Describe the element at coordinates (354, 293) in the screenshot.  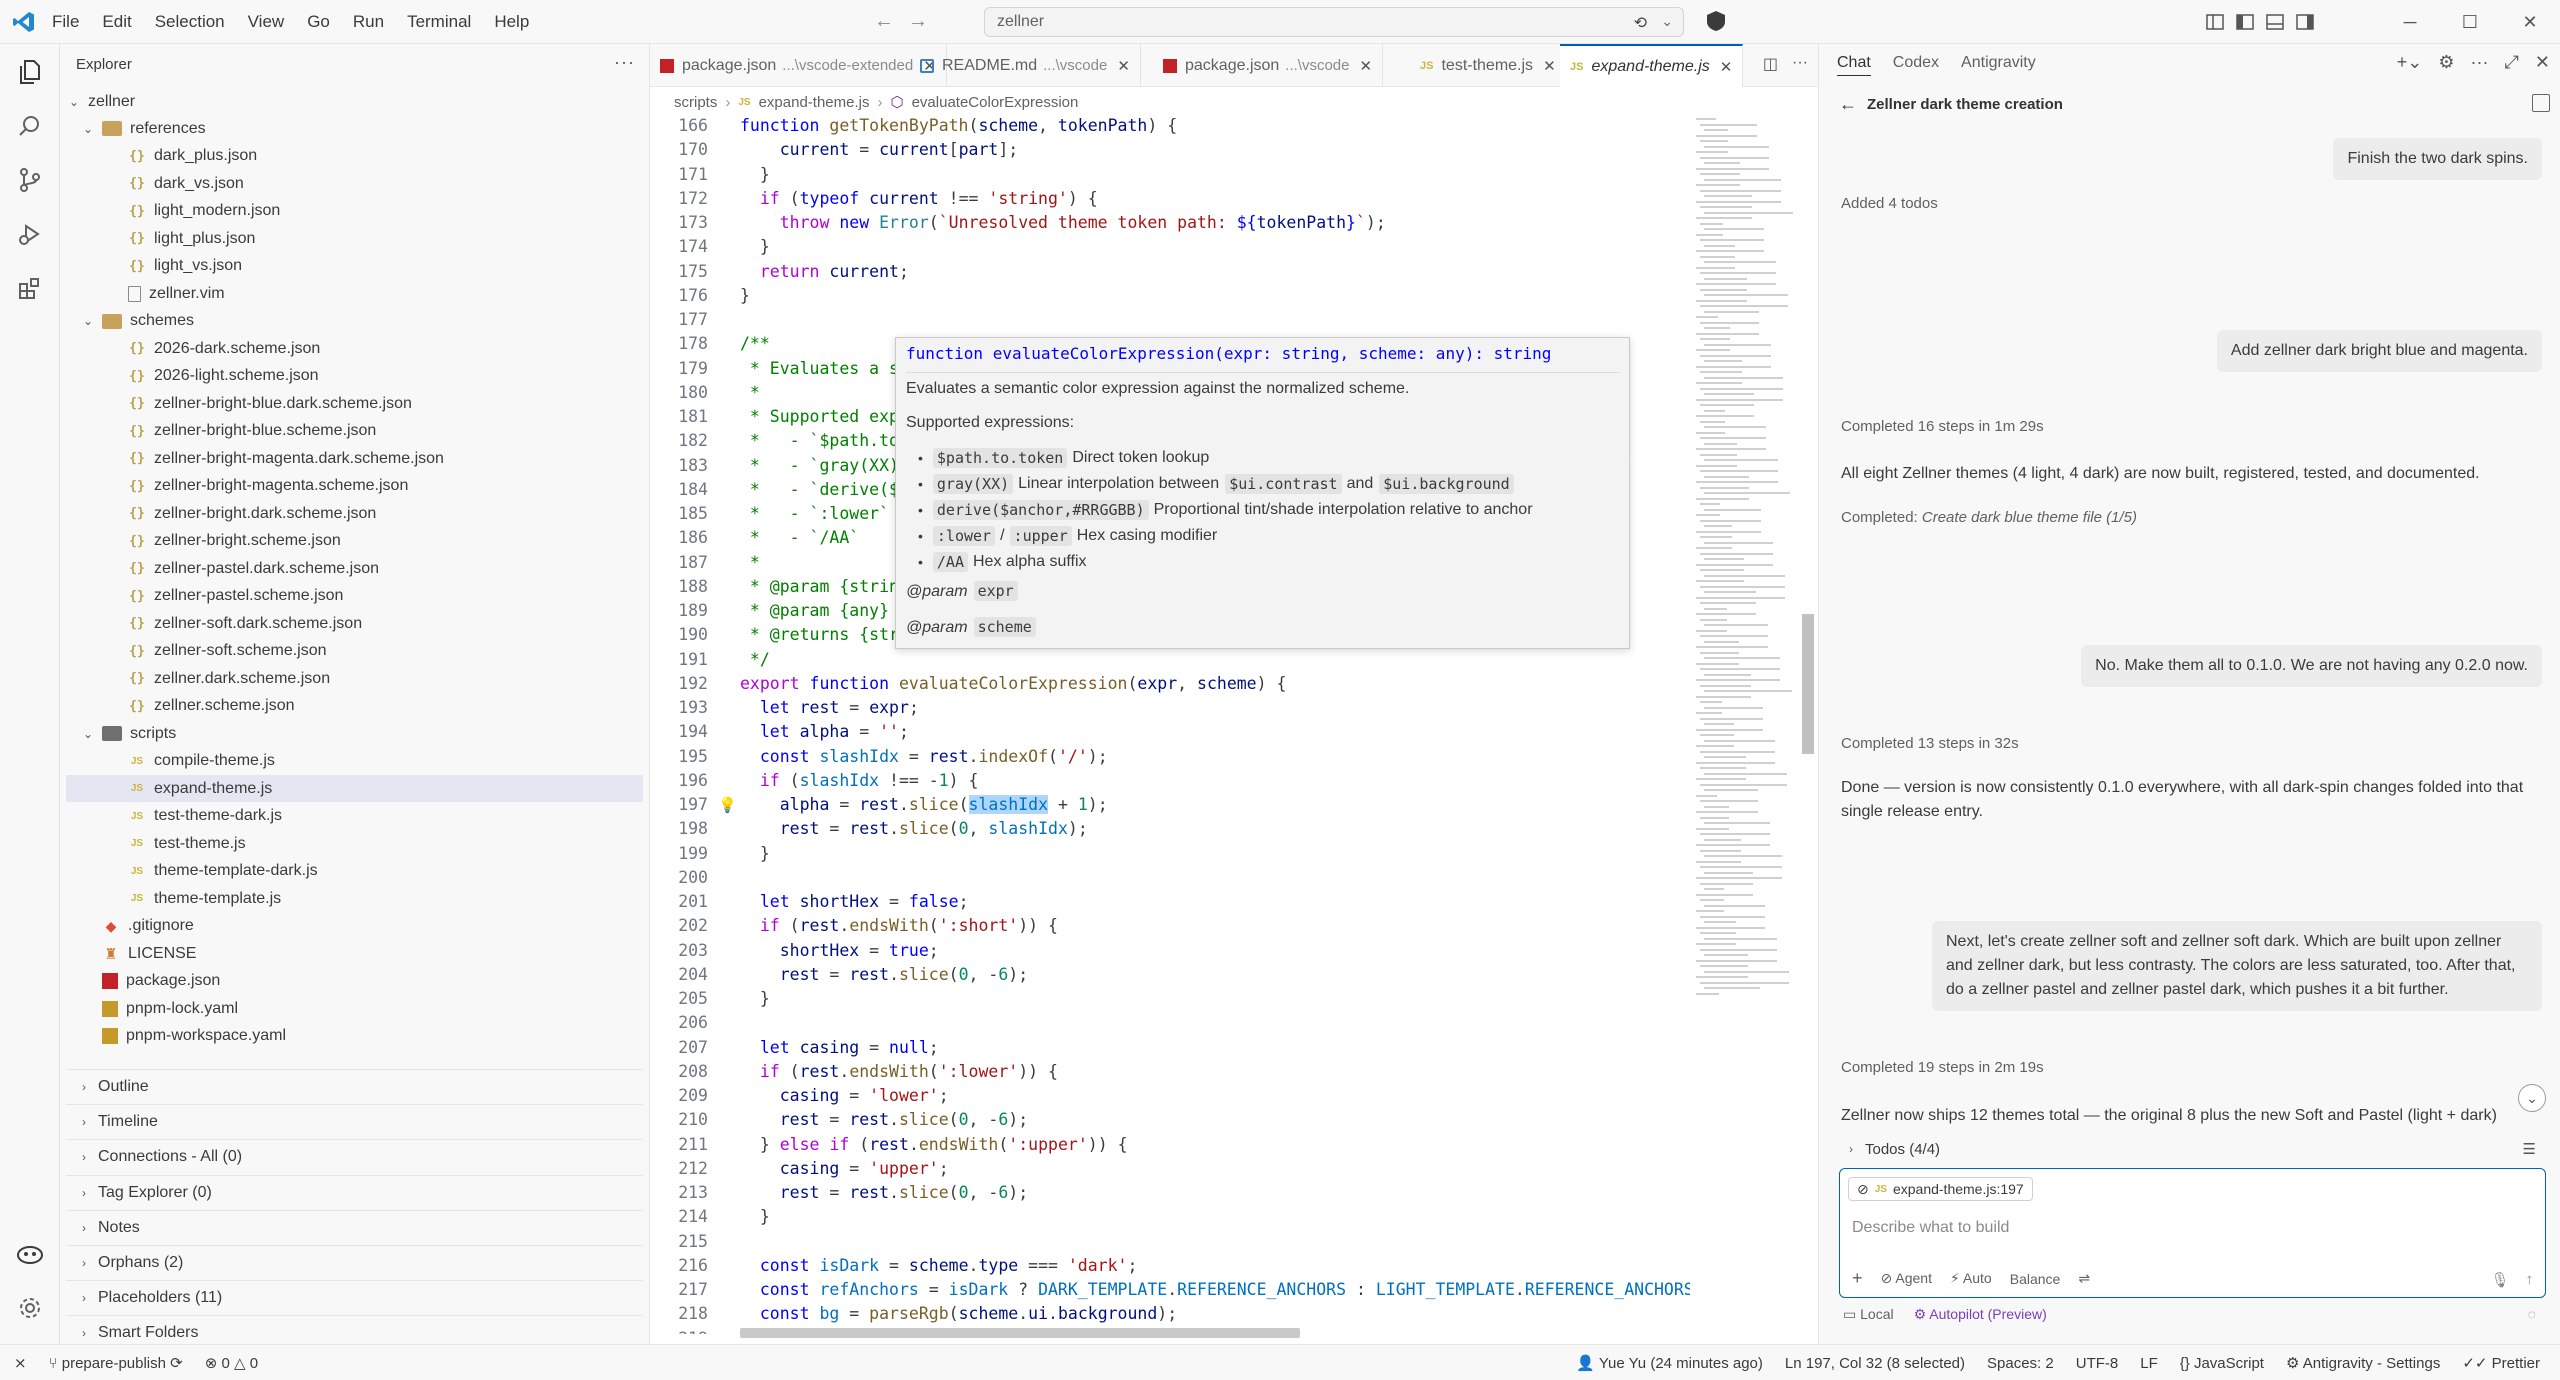
I see `tree-file: zellner.vim` at that location.